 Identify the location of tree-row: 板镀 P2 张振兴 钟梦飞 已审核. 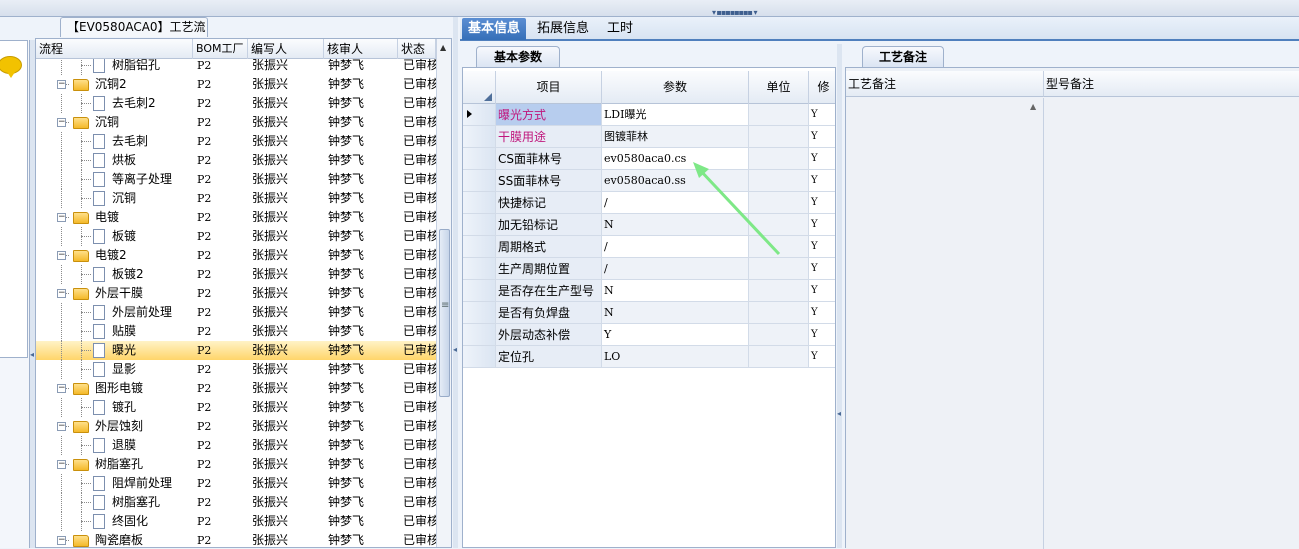
(236, 236).